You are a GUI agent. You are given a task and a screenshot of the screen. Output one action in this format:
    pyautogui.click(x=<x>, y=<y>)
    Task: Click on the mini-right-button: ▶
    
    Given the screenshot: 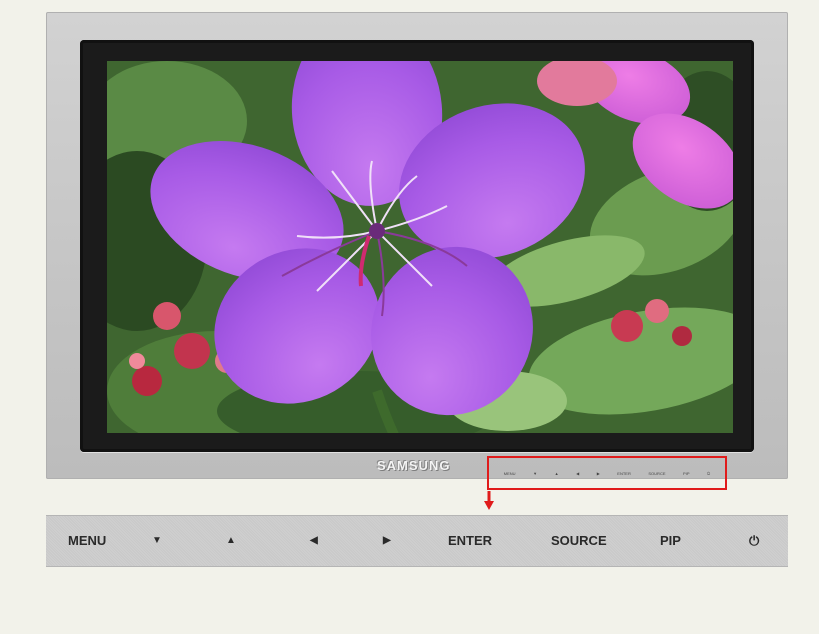 What is the action you would take?
    pyautogui.click(x=598, y=473)
    